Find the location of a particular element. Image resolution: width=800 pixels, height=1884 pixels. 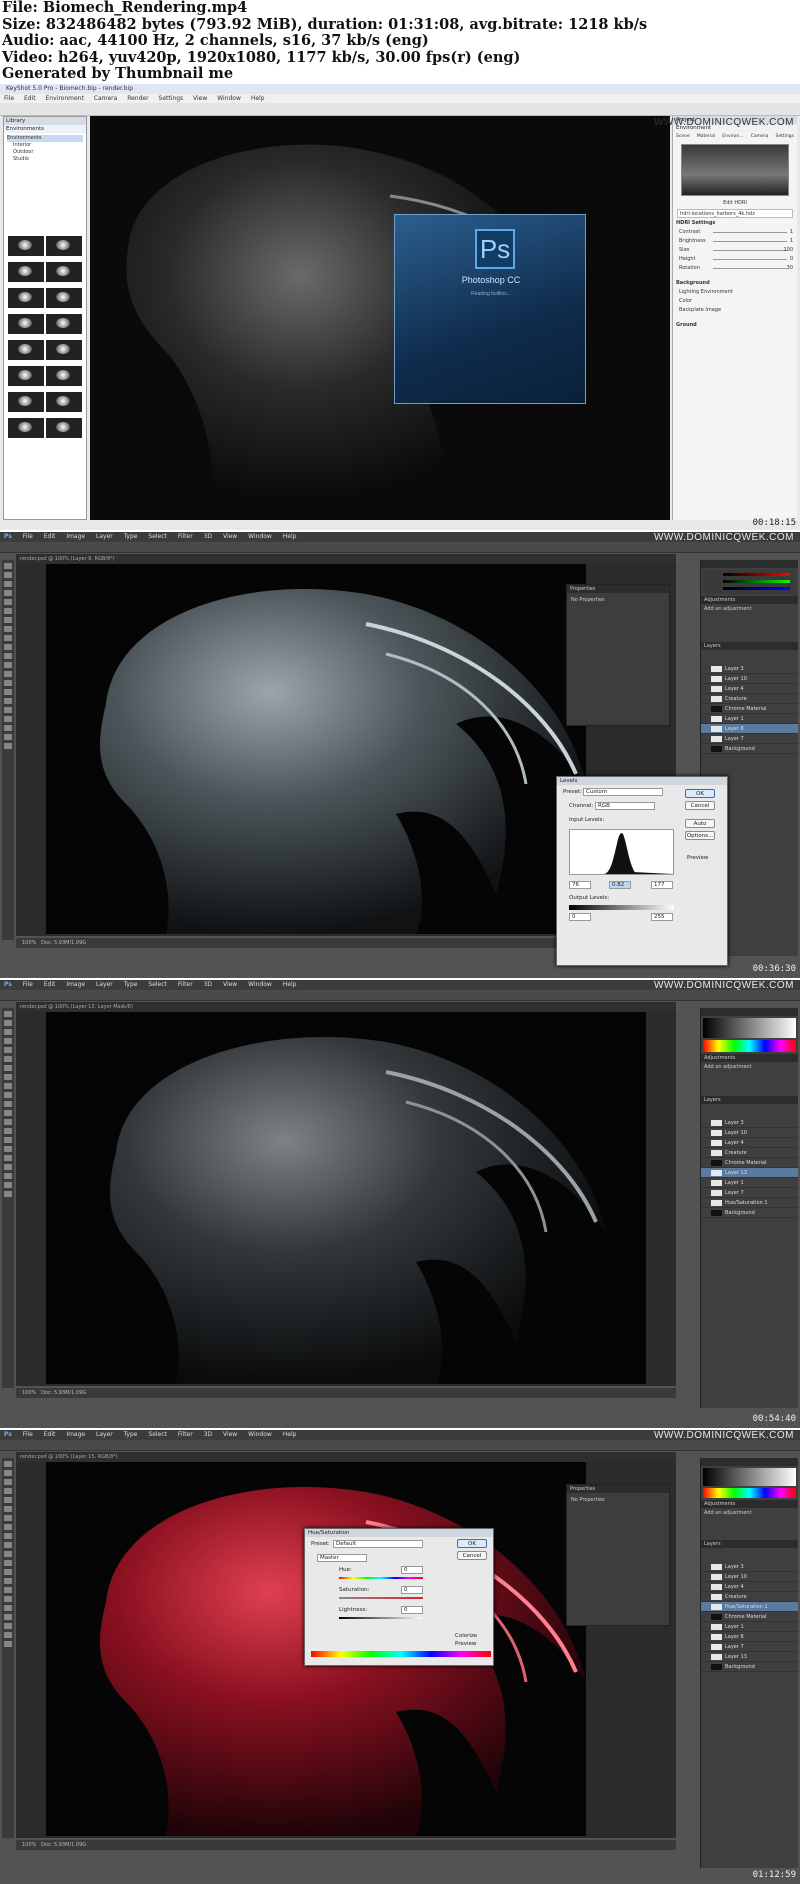

auto-button: Auto is located at coordinates (700, 823).